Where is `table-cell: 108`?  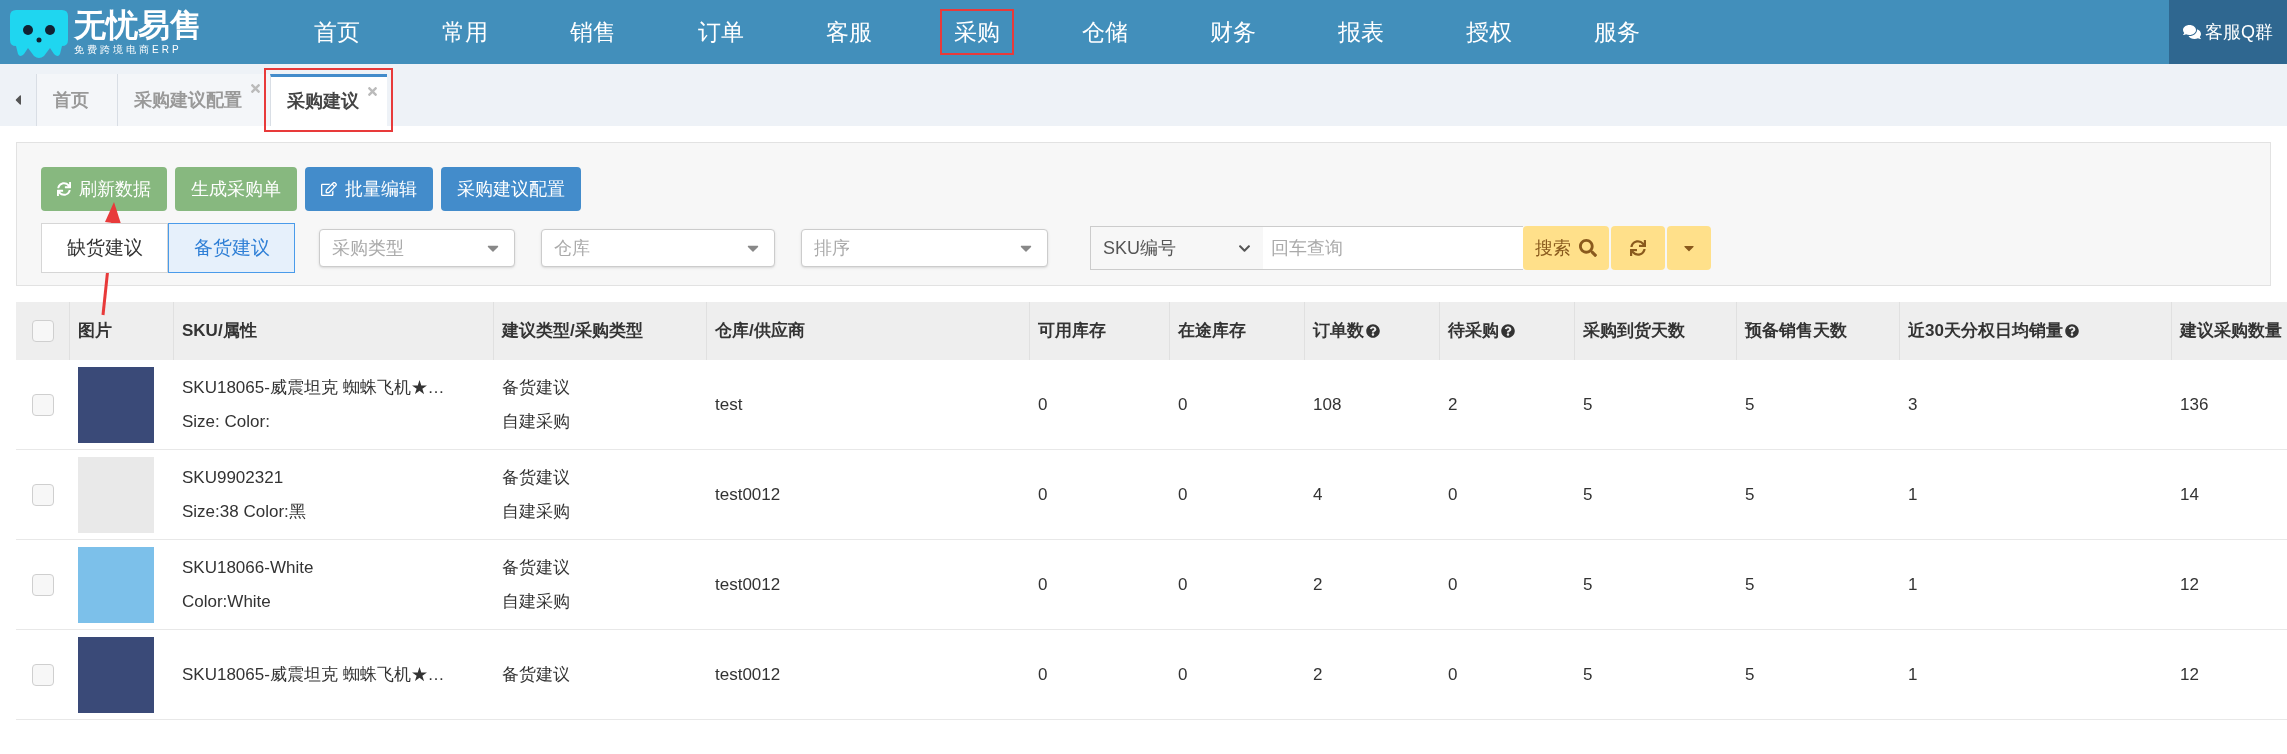
table-cell: 108 is located at coordinates (1327, 404).